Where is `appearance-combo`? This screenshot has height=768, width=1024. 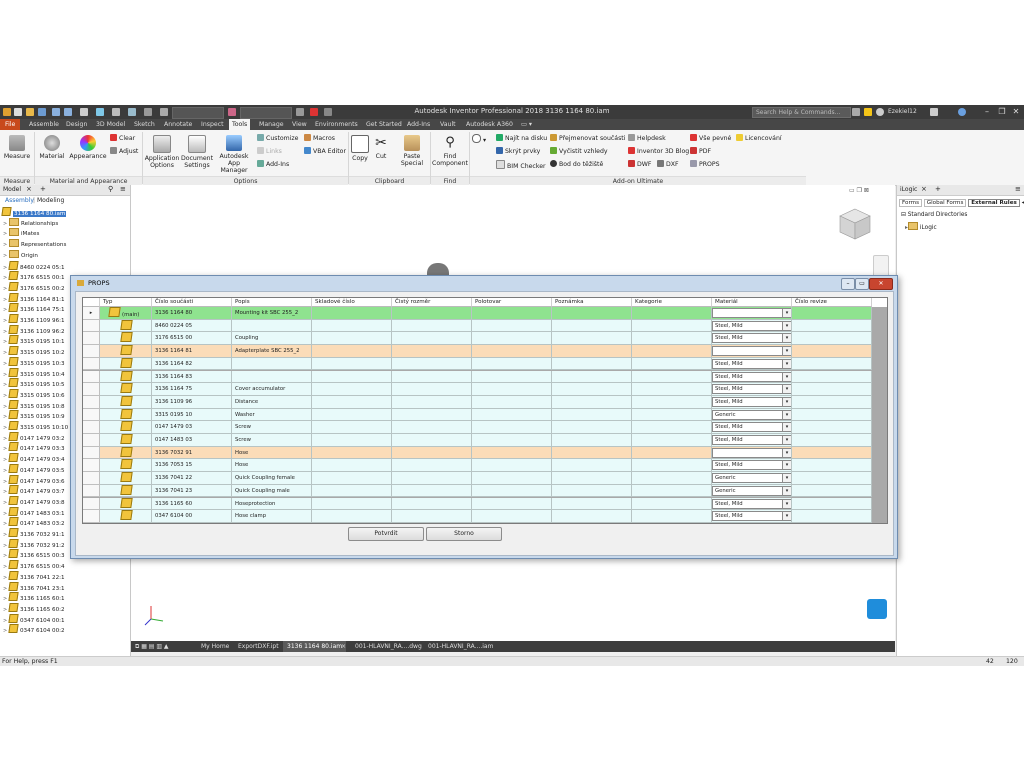
appearance-combo is located at coordinates (266, 113).